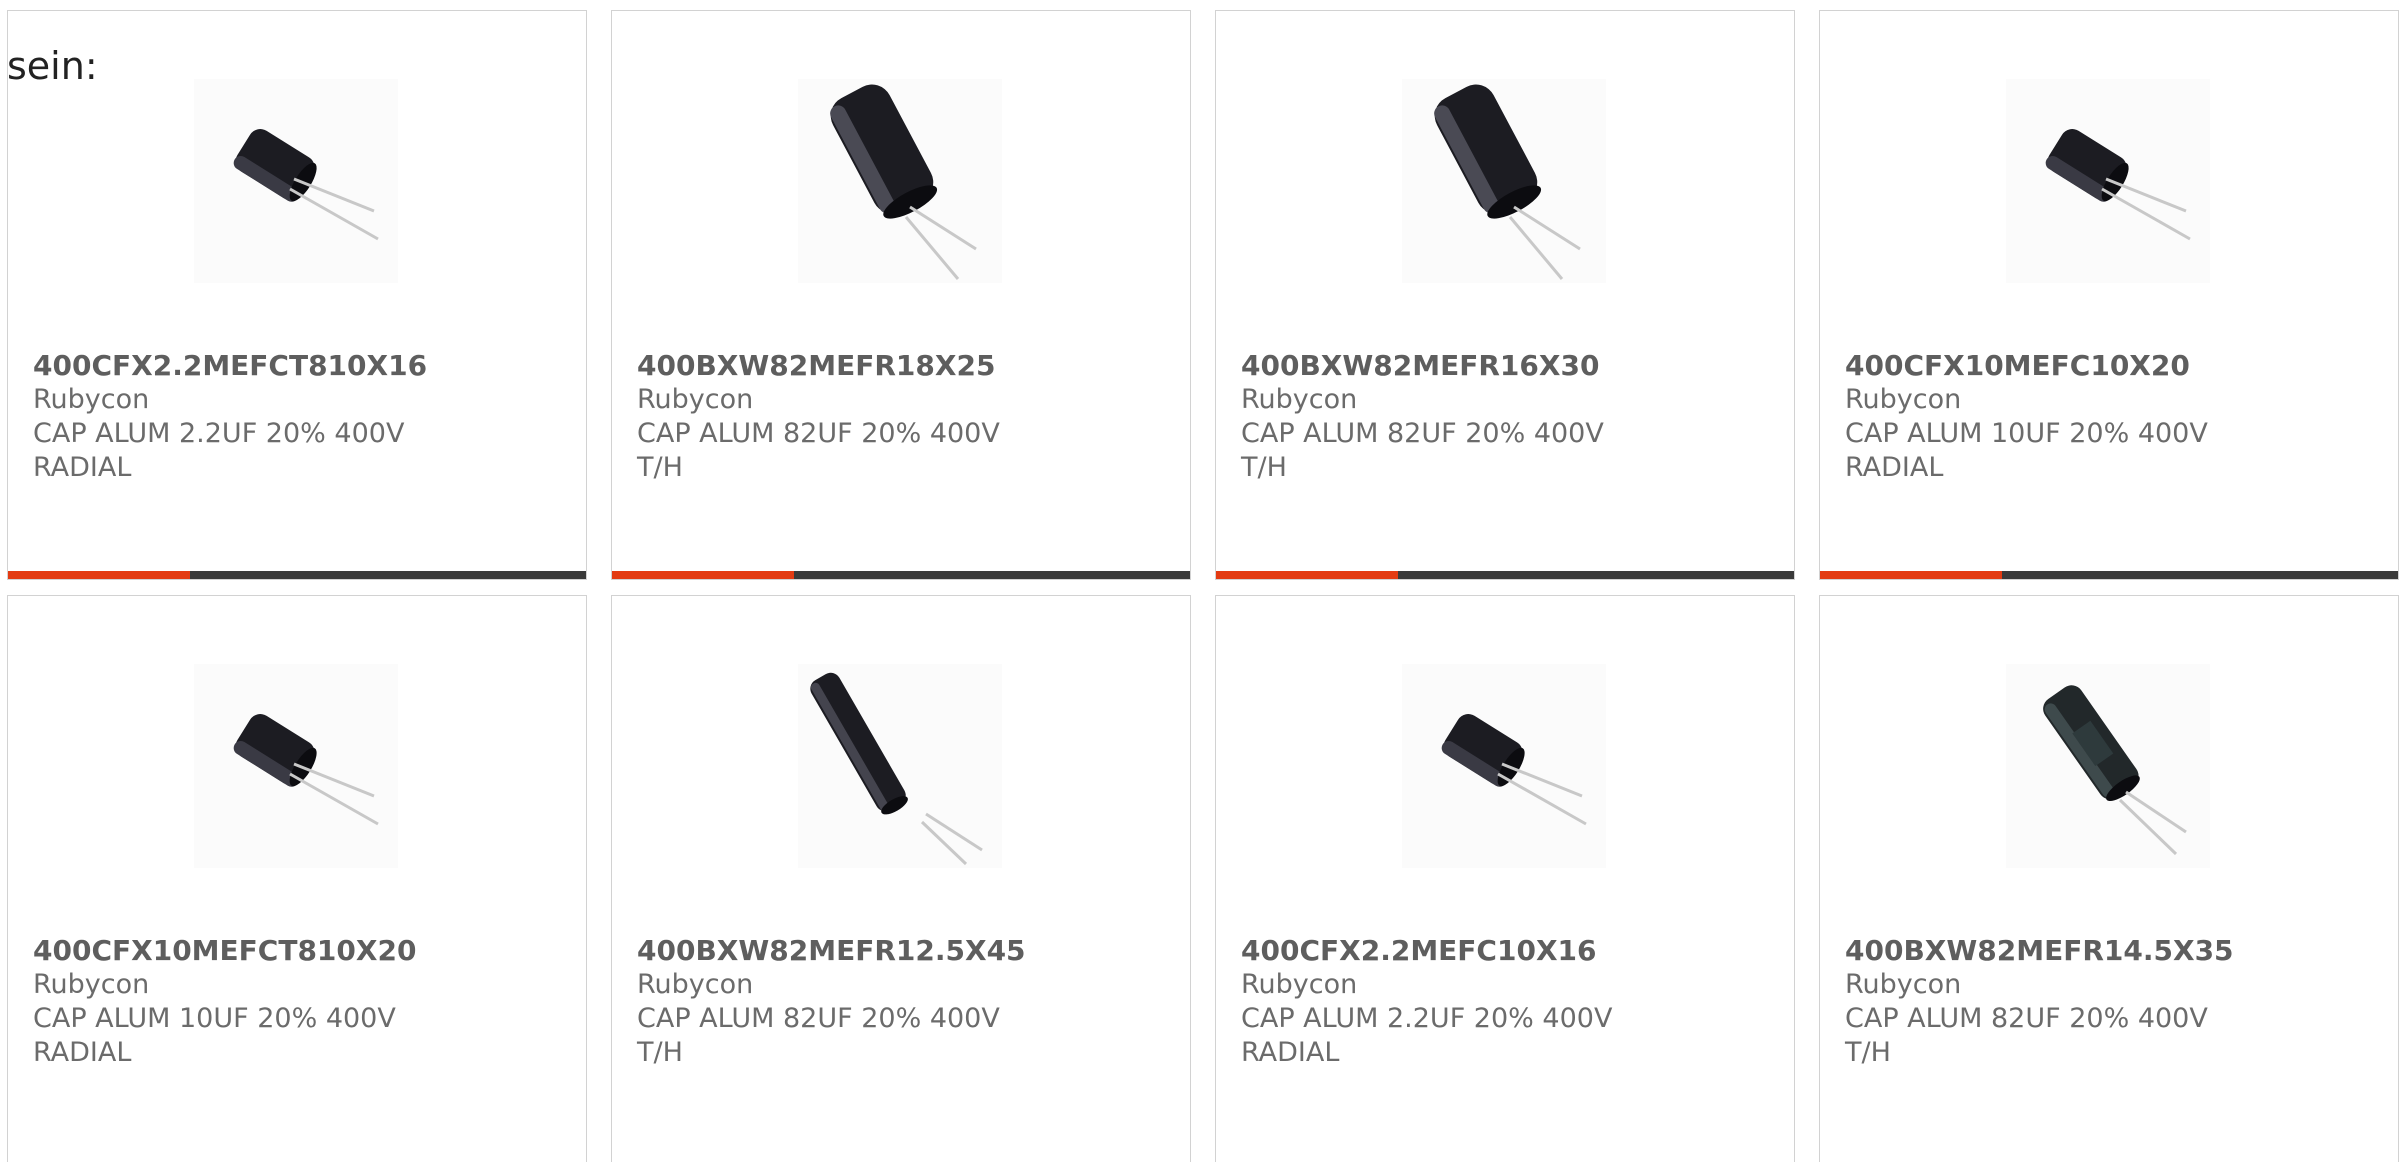  I want to click on capacitor-tall-icon, so click(896, 769).